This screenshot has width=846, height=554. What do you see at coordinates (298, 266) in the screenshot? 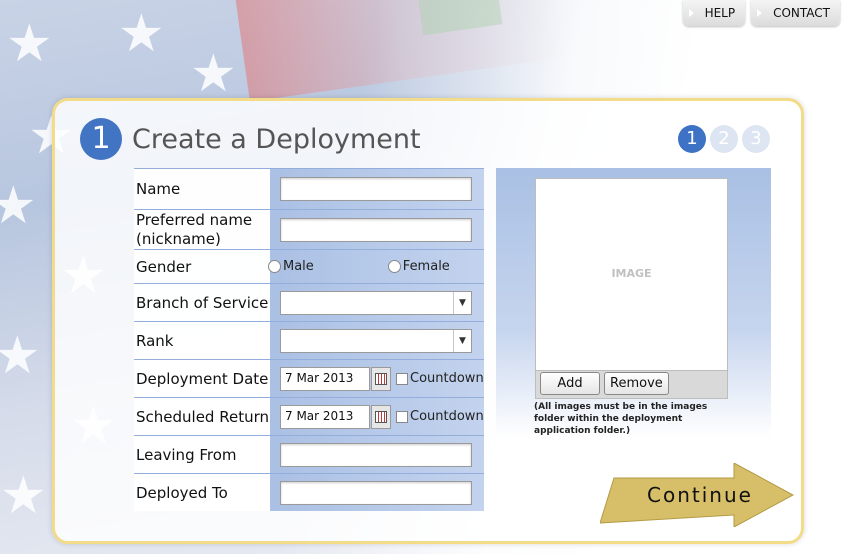
I see `gender-male-label: Male` at bounding box center [298, 266].